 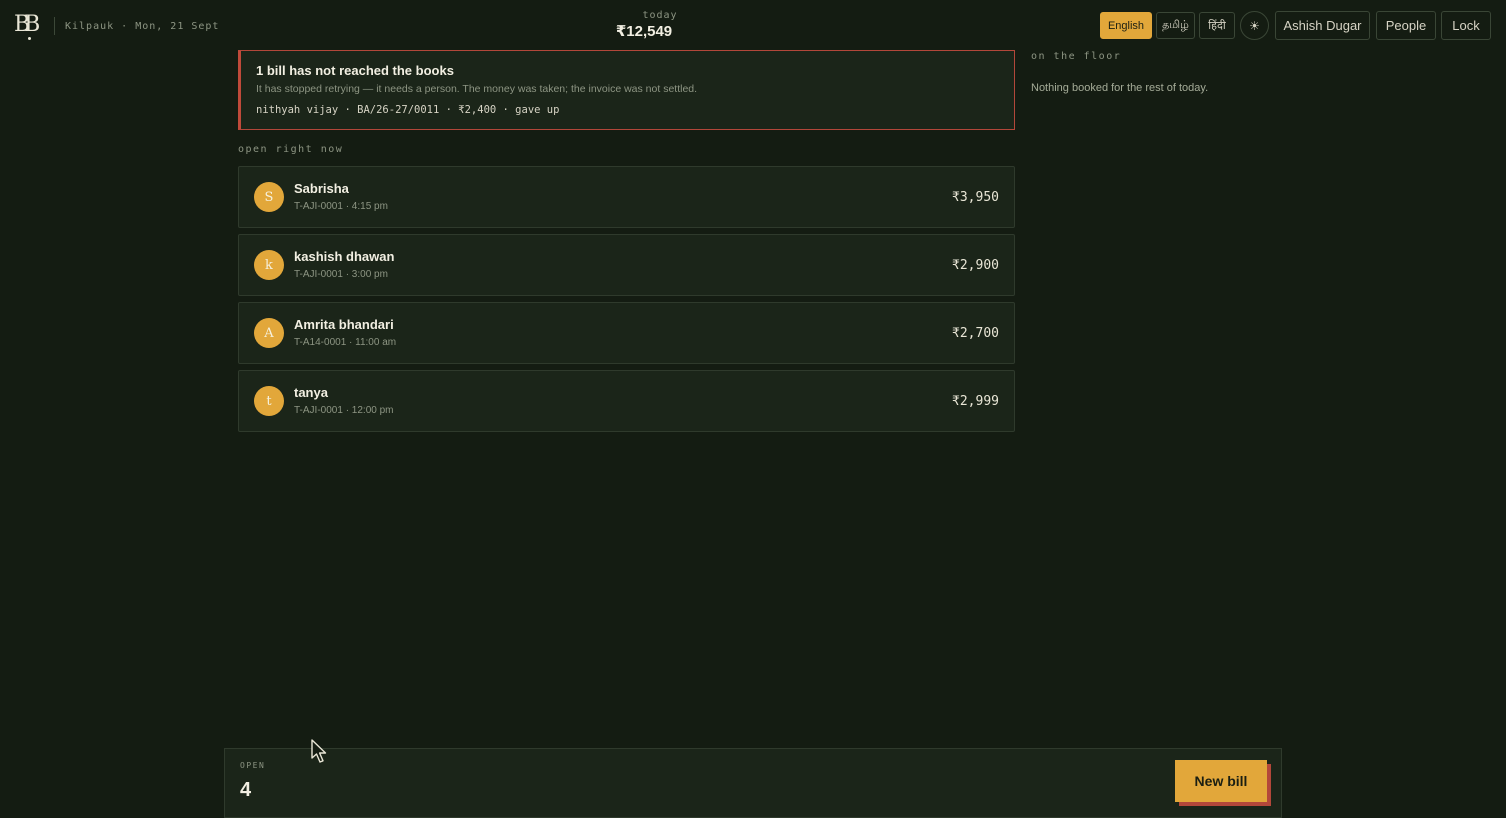 What do you see at coordinates (1322, 25) in the screenshot?
I see `user-button: Ashish Dugar` at bounding box center [1322, 25].